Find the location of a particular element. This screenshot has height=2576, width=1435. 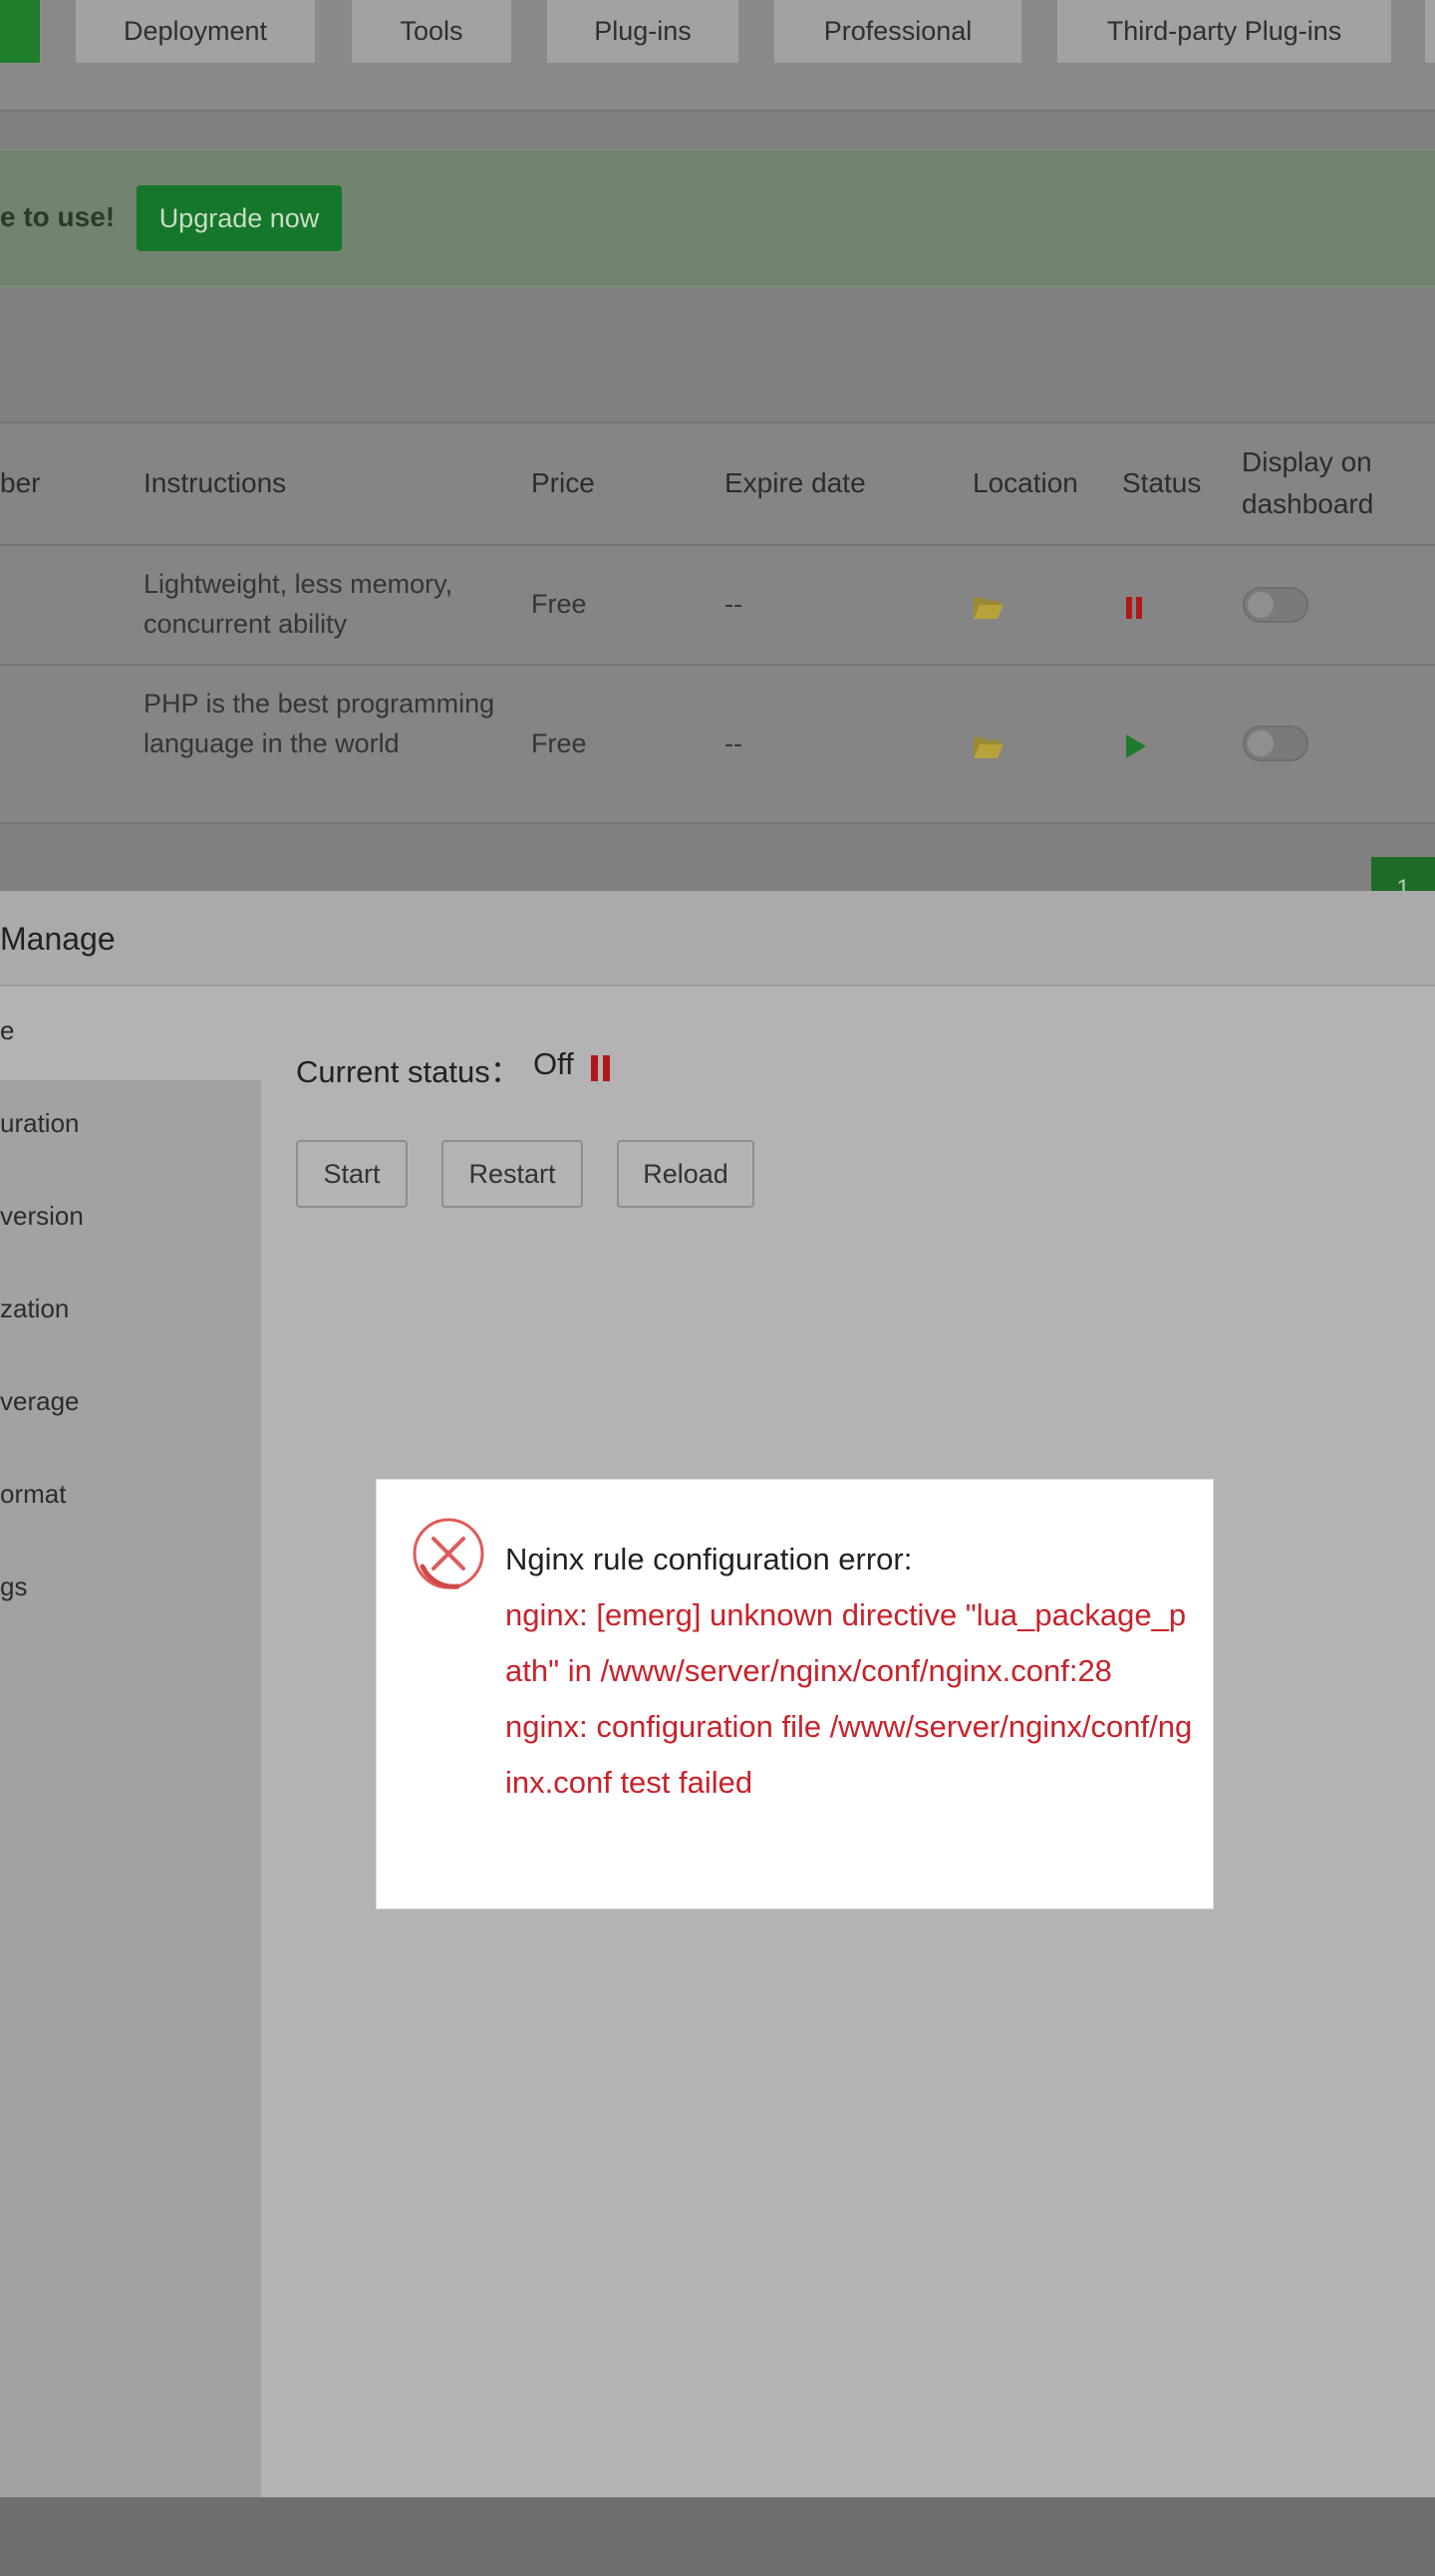

row-1-price: Free is located at coordinates (559, 604).